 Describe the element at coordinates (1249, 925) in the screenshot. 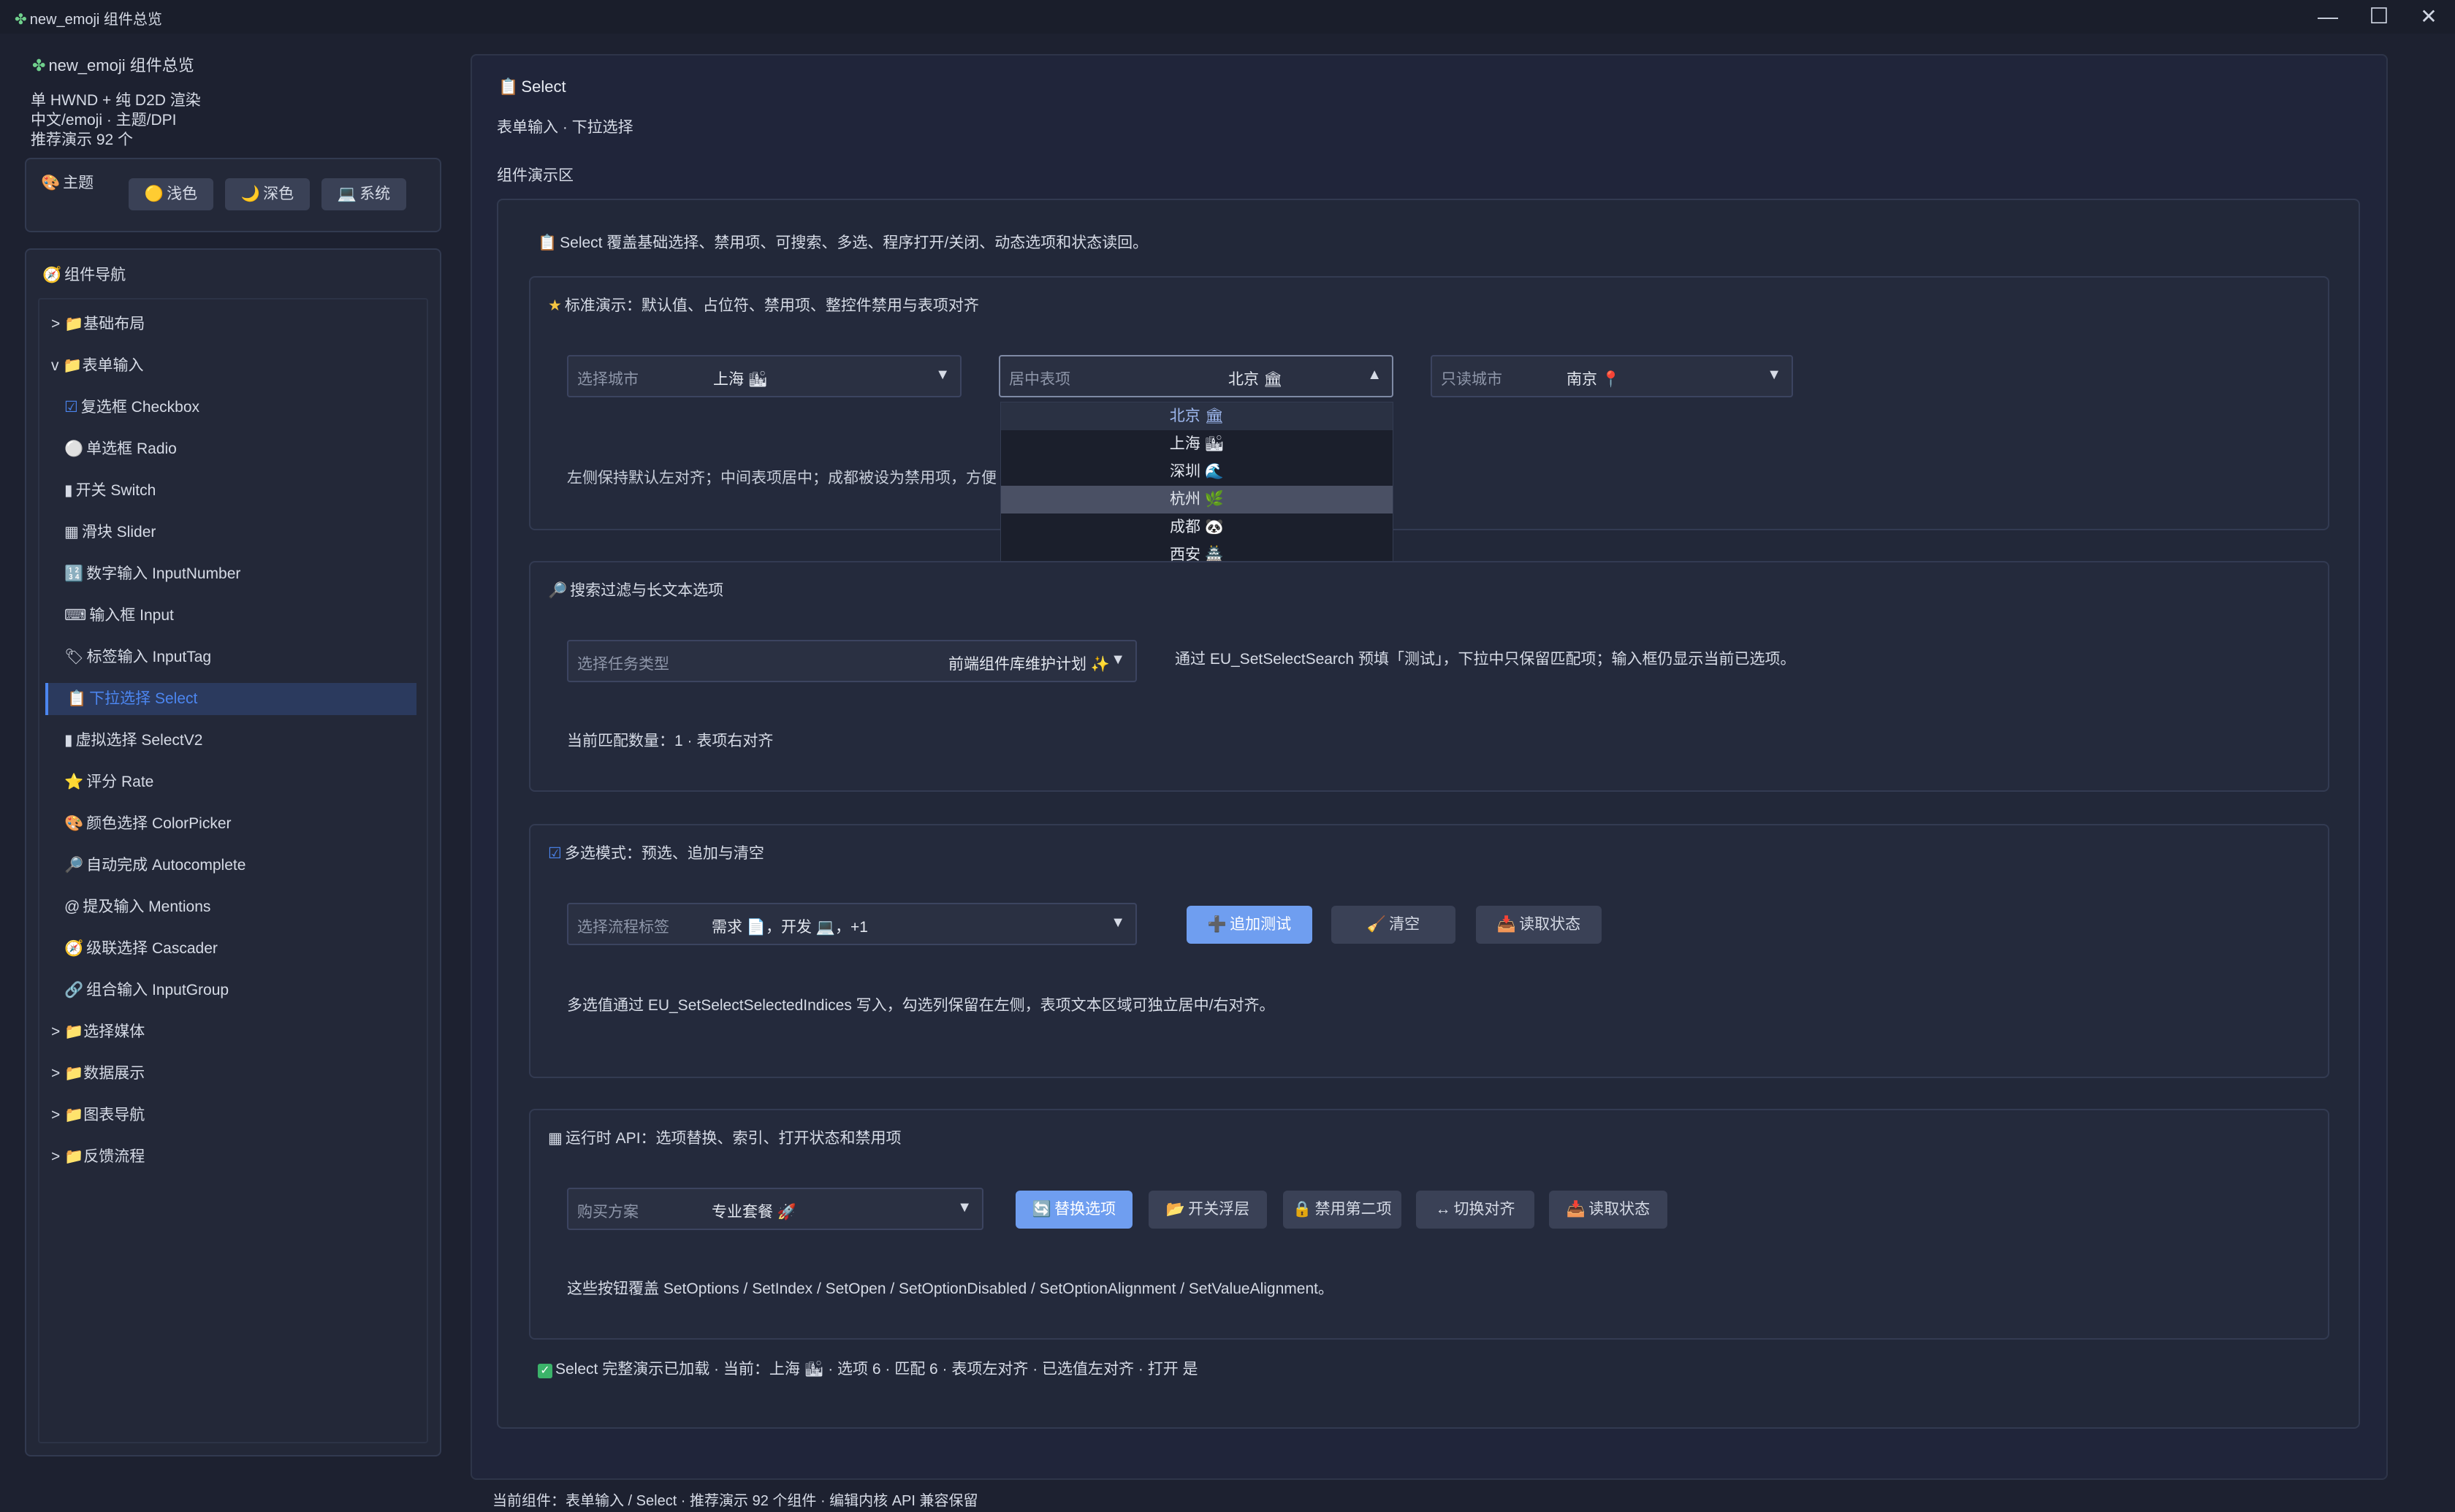

I see `add-test-button: ➕ 追加测试` at that location.